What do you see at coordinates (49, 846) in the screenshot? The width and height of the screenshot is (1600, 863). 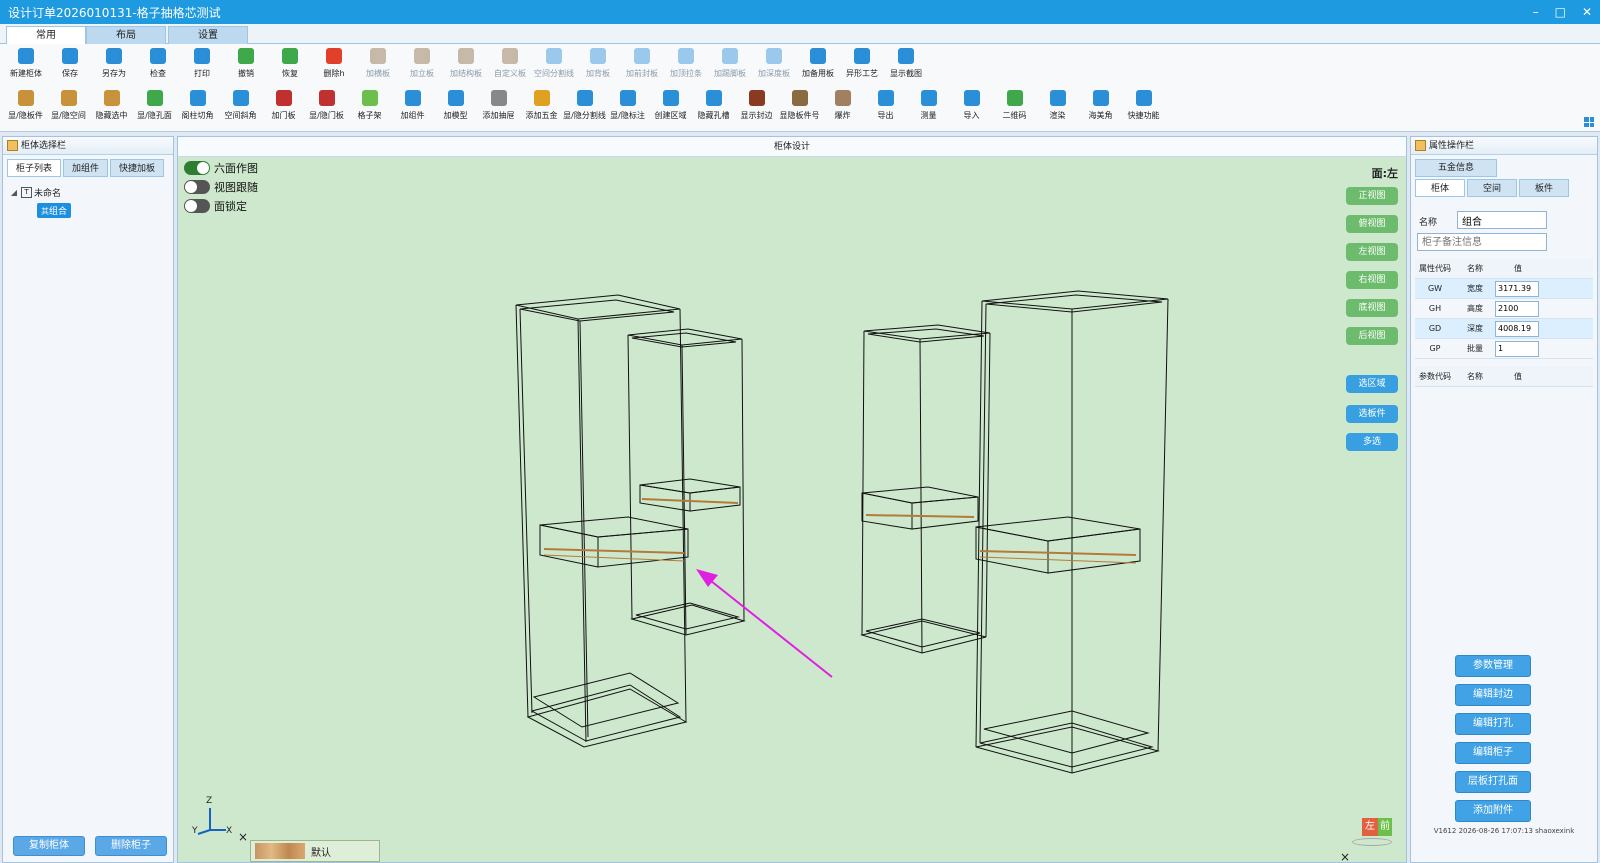 I see `copy-cabinet-button: 复制柜体` at bounding box center [49, 846].